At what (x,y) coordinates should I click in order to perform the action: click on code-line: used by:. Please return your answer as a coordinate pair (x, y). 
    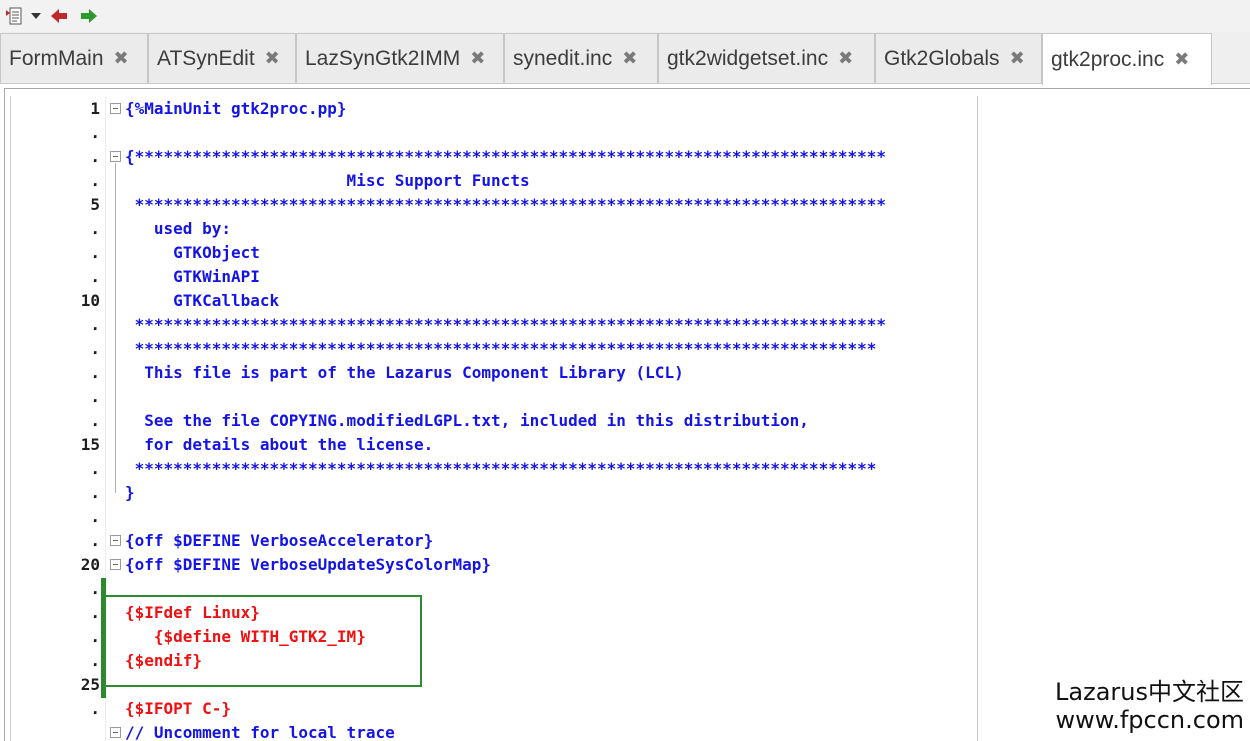
    Looking at the image, I should click on (178, 229).